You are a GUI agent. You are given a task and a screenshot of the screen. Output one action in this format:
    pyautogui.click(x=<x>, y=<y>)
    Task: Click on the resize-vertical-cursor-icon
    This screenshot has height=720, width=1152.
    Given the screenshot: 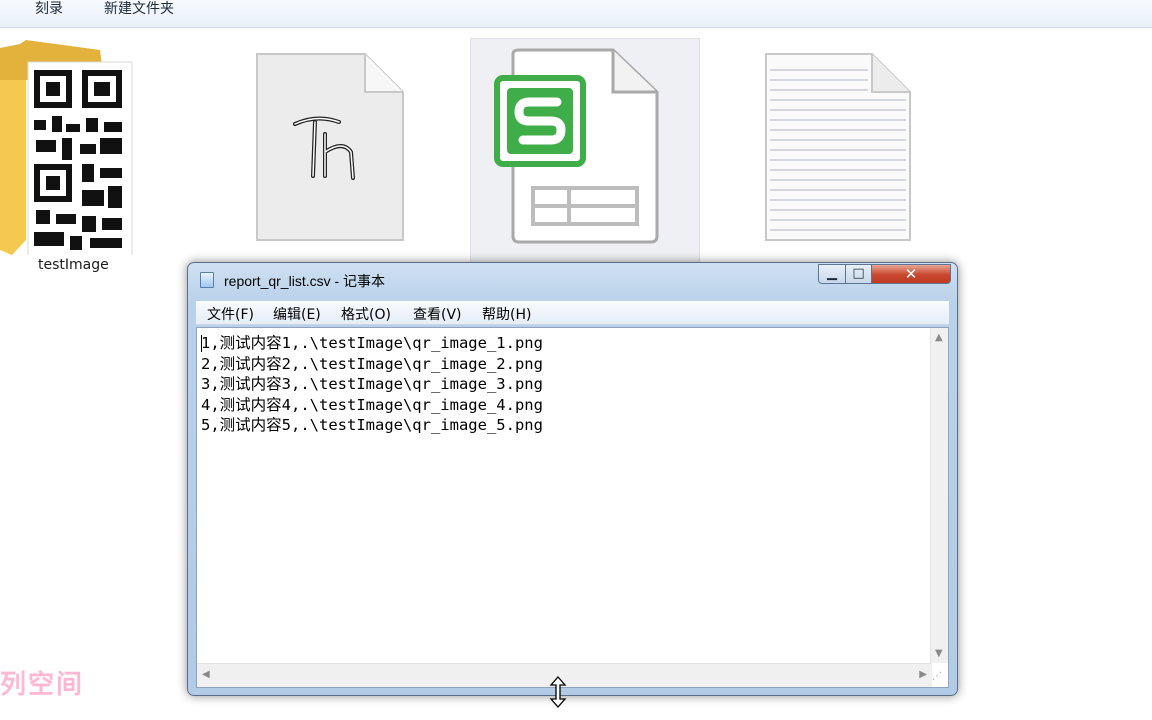 What is the action you would take?
    pyautogui.click(x=558, y=692)
    